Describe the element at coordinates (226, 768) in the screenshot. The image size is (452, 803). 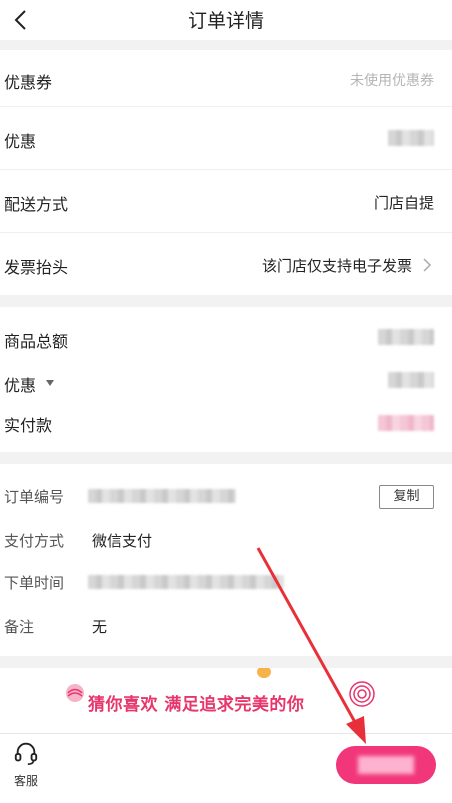
I see `bottom-action-bar: 客服` at that location.